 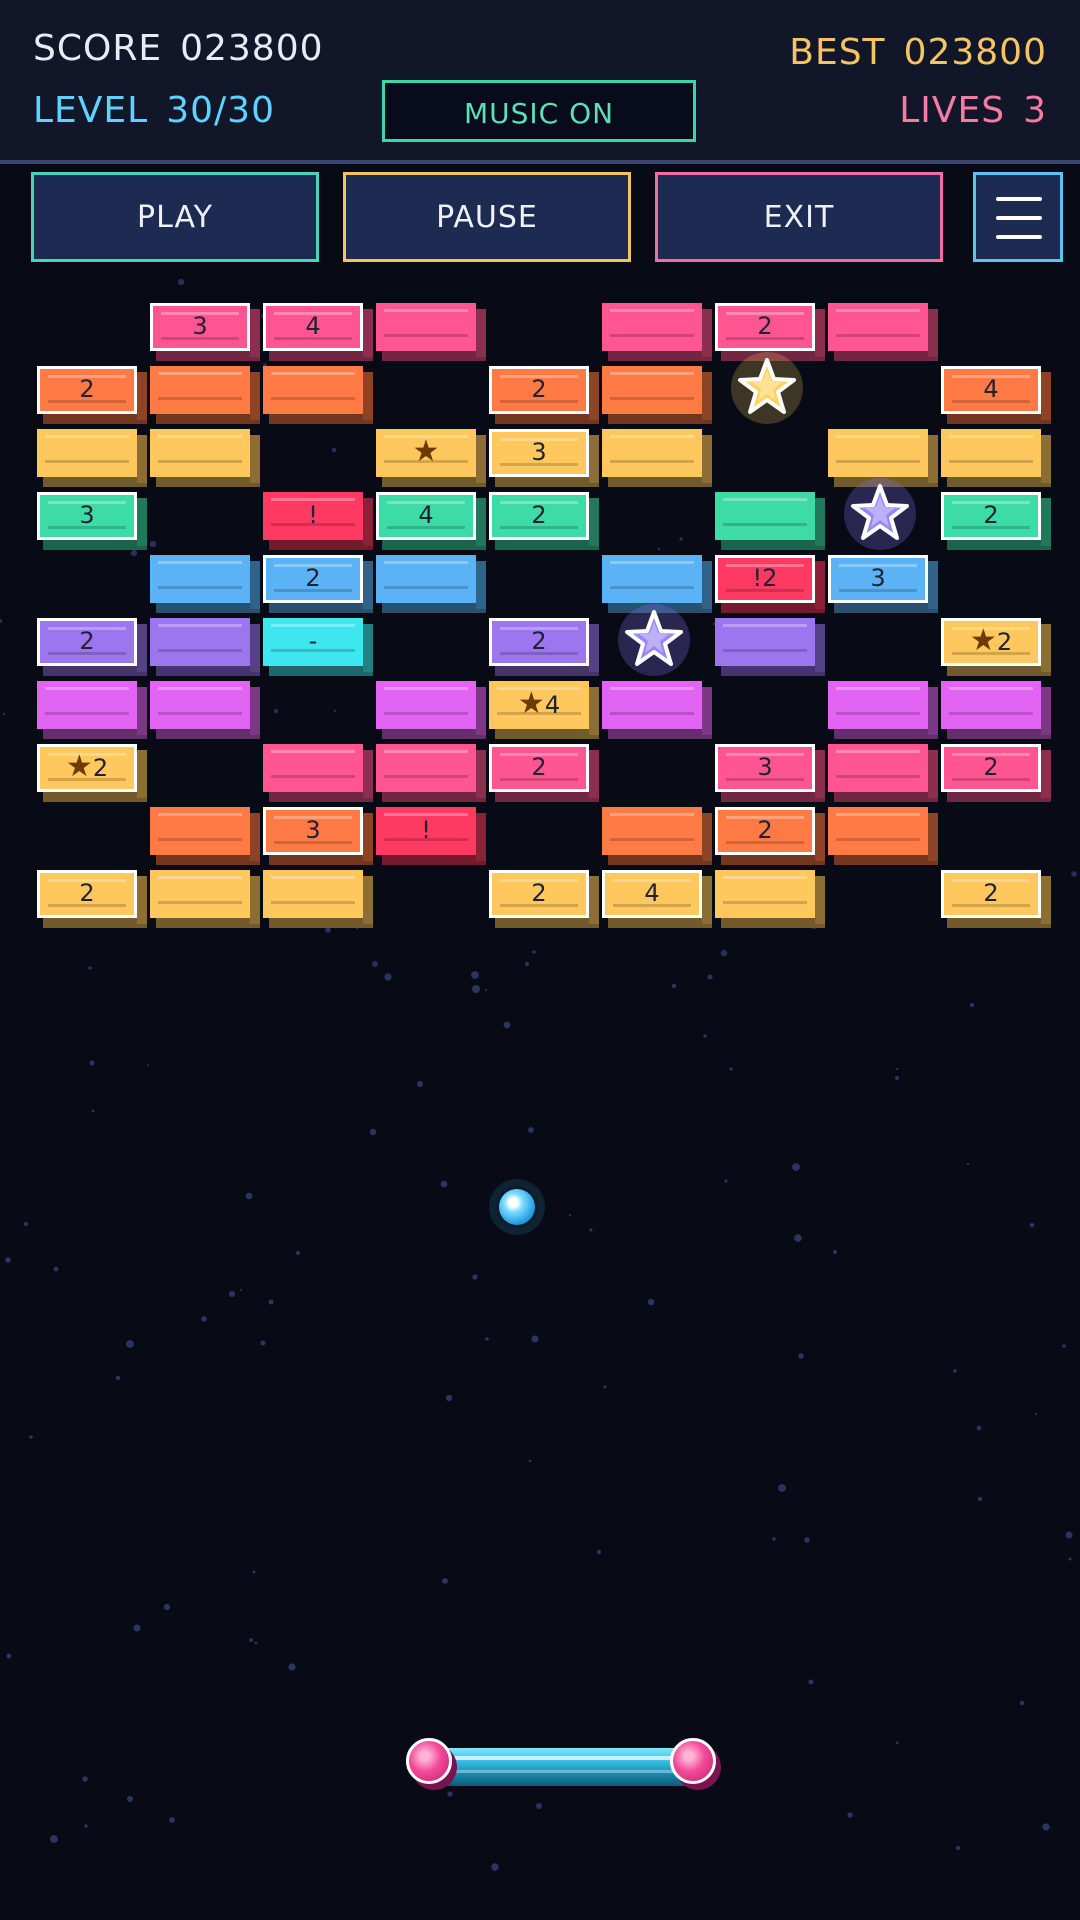 I want to click on yellow-brick: 3, so click(x=544, y=458).